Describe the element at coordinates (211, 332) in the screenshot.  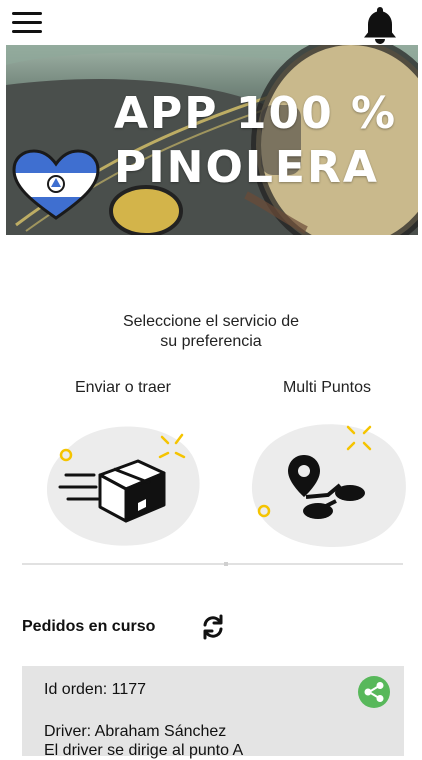
I see `service-prompt: Seleccione el servicio de su preferencia` at that location.